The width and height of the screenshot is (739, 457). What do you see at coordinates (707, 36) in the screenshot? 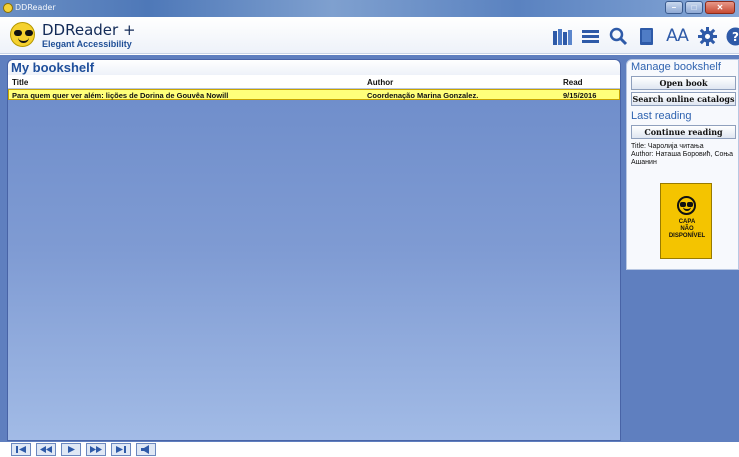
I see `settings-icon` at bounding box center [707, 36].